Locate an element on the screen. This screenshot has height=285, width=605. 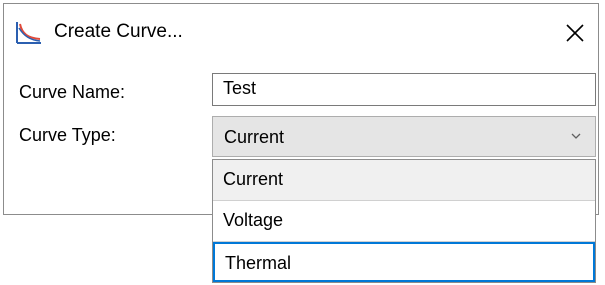
option-voltage: Voltage is located at coordinates (404, 221).